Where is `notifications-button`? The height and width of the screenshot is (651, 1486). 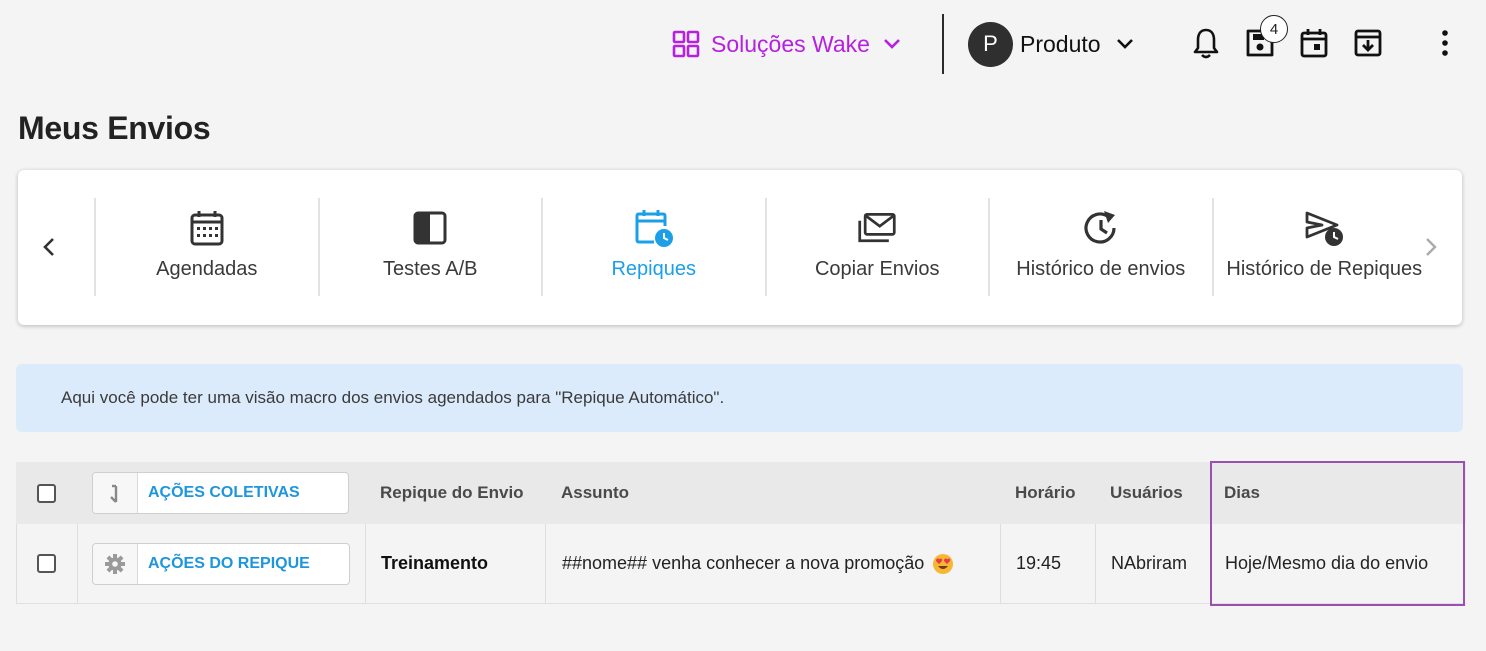
notifications-button is located at coordinates (1206, 43).